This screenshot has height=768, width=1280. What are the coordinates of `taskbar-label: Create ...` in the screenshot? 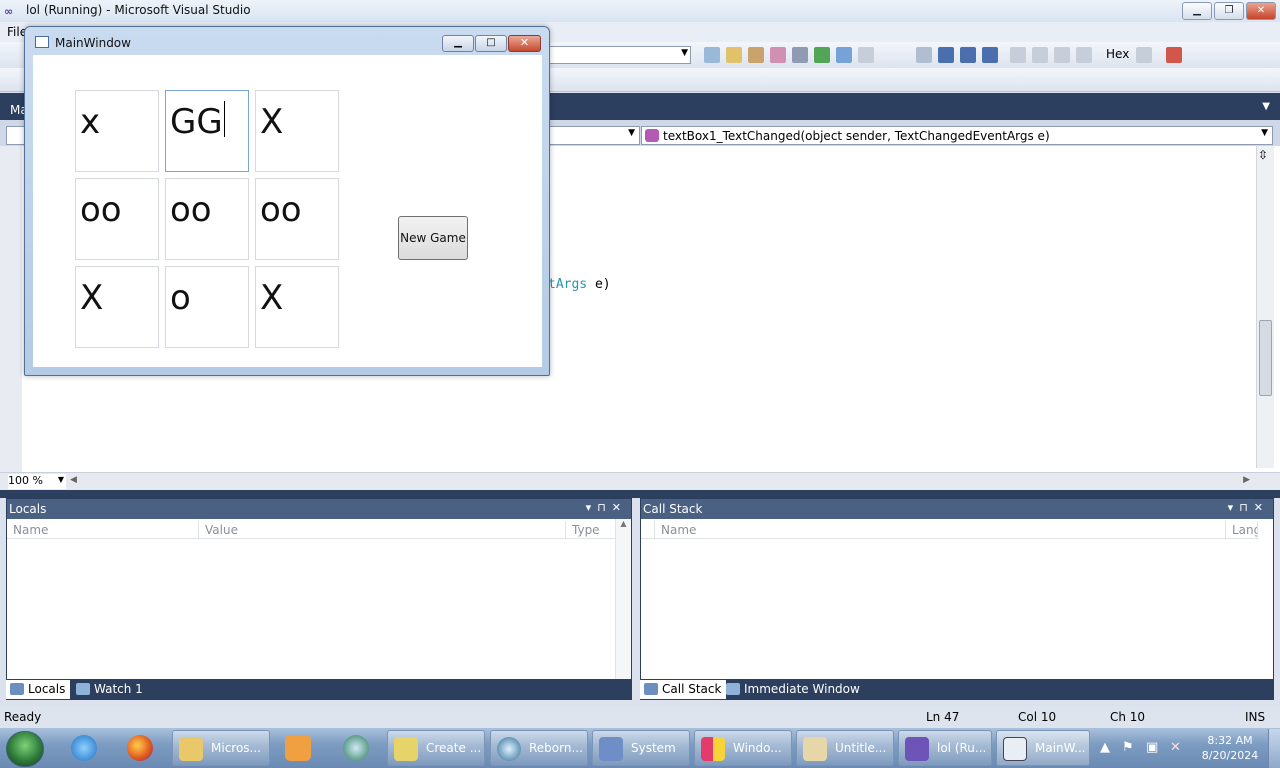 It's located at (454, 748).